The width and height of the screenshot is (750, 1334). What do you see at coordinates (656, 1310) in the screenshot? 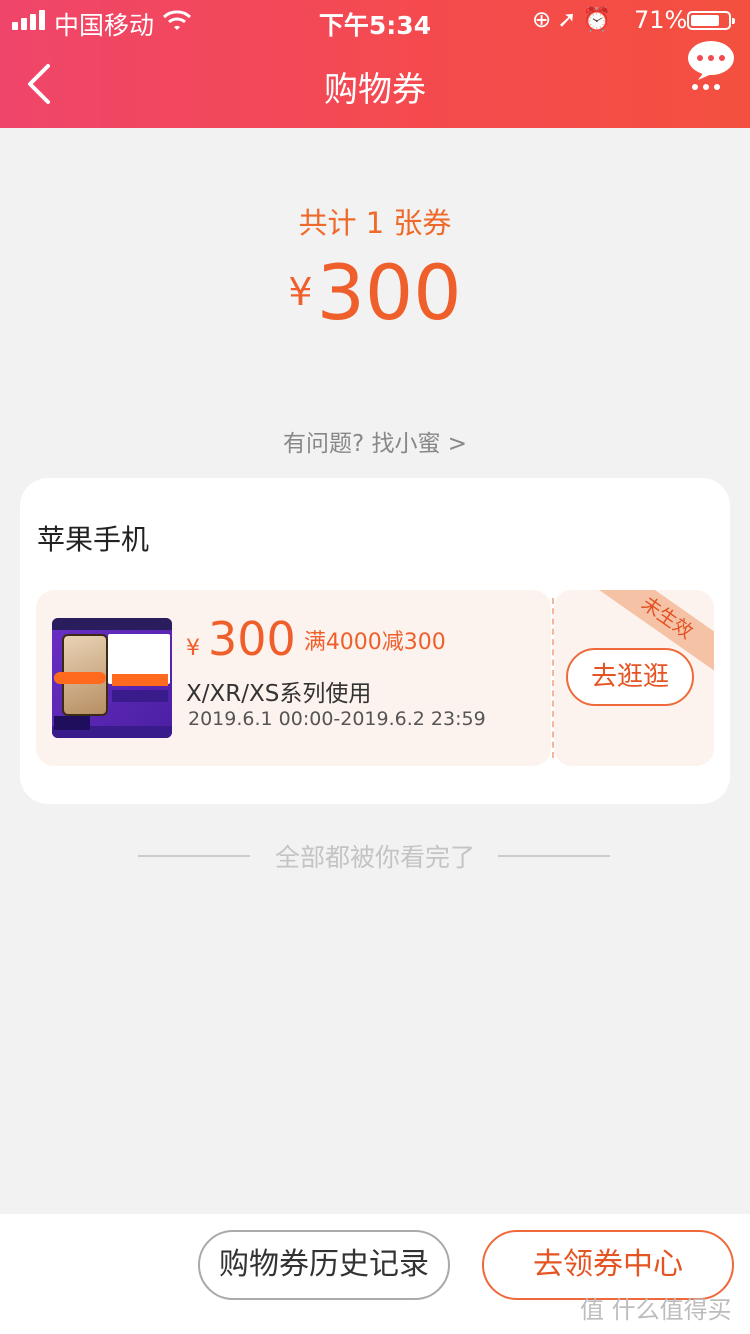
I see `watermark: 值 什么值得买` at bounding box center [656, 1310].